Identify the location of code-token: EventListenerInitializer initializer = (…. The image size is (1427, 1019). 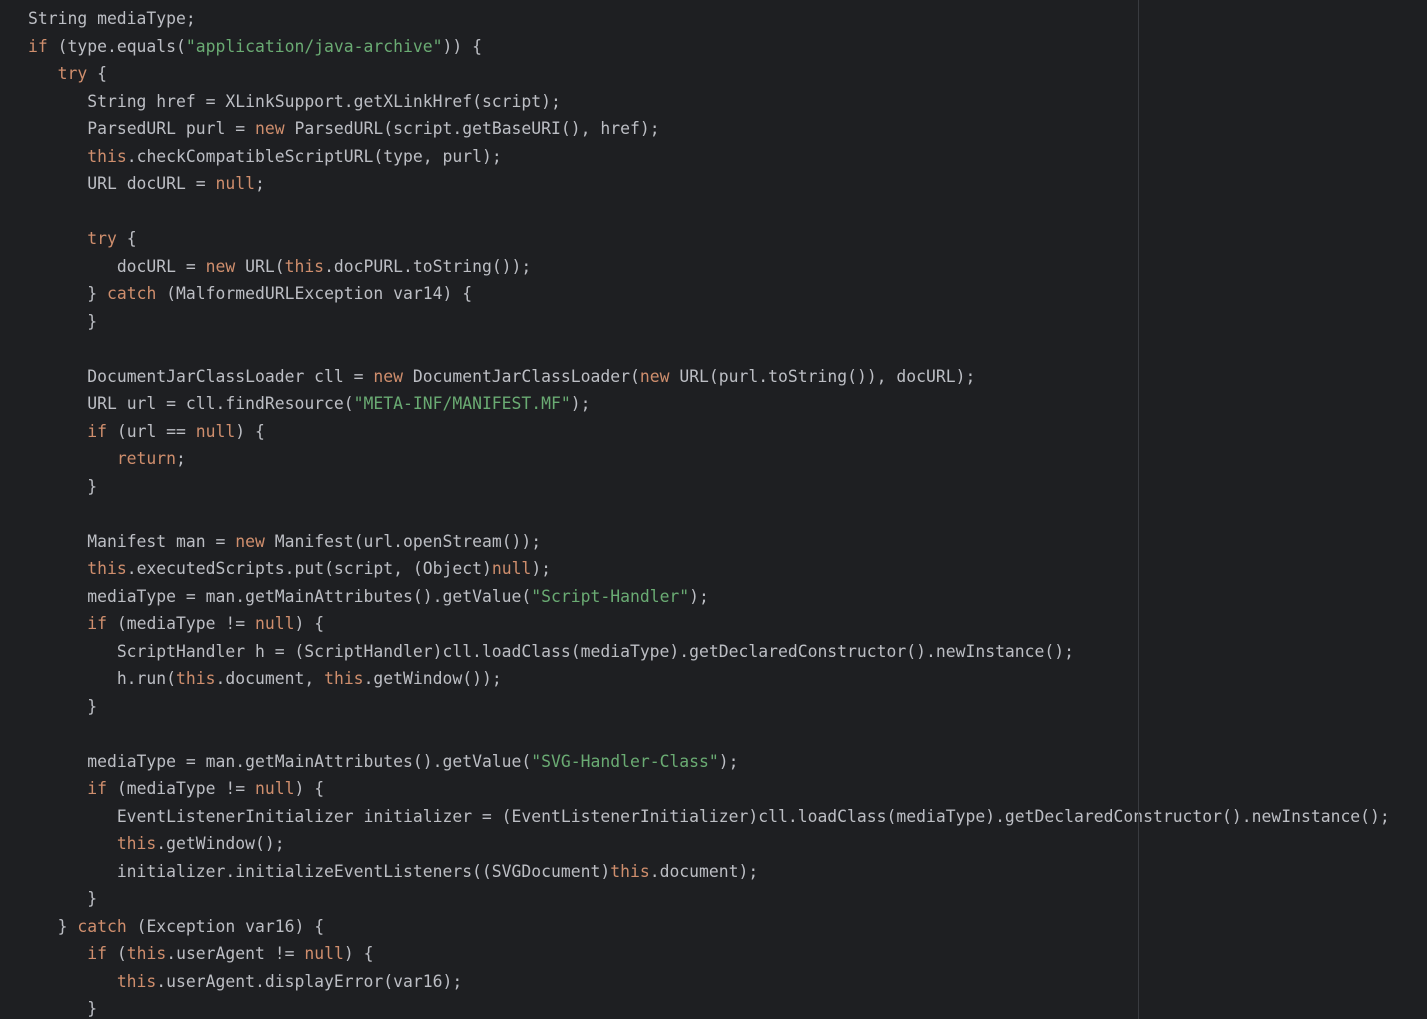
(753, 816).